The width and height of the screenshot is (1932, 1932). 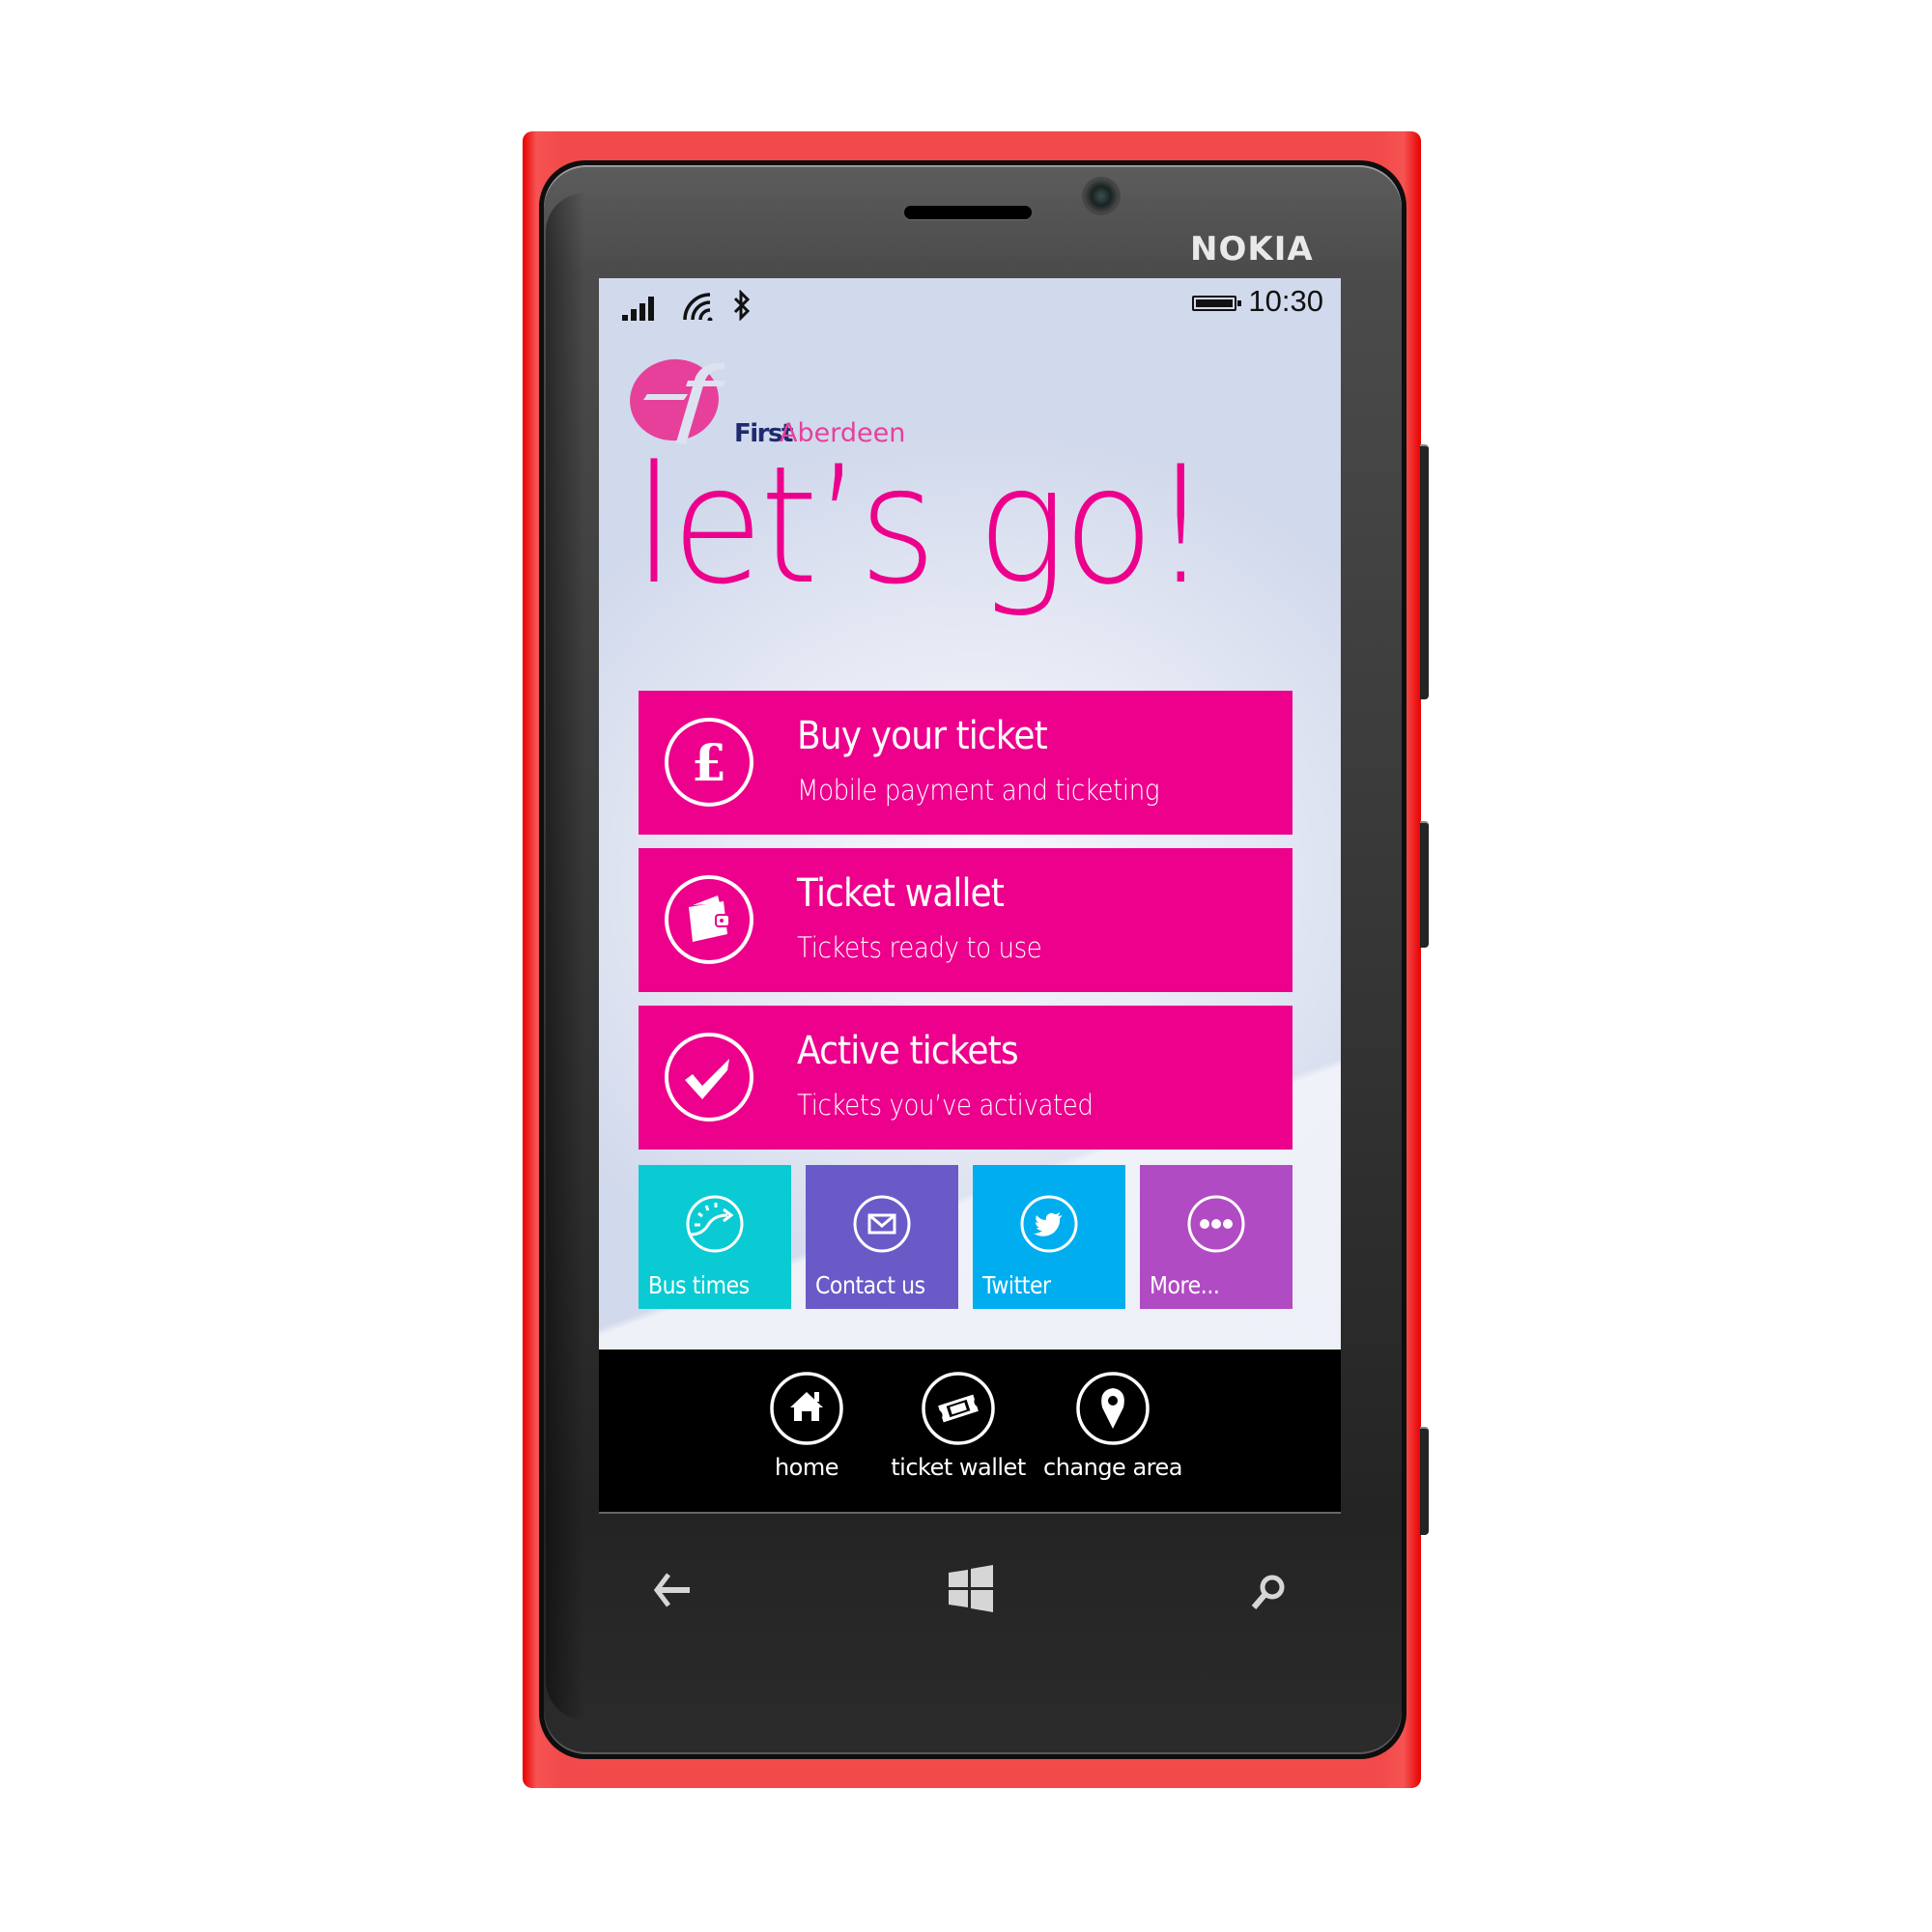 What do you see at coordinates (882, 1224) in the screenshot?
I see `envelope-icon` at bounding box center [882, 1224].